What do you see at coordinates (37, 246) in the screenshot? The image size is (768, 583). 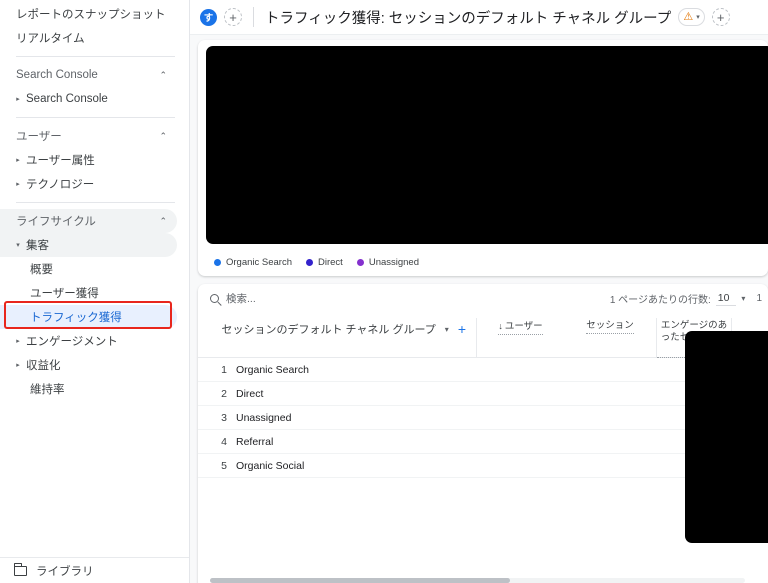 I see `sidebar-item-label: 集客` at bounding box center [37, 246].